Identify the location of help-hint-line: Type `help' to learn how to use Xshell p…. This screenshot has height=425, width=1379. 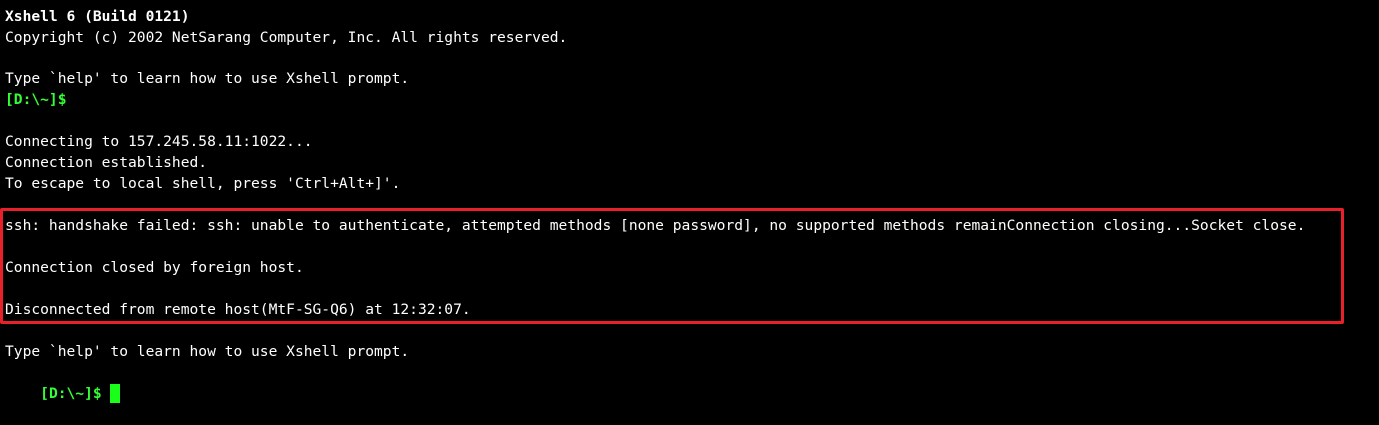
(207, 78).